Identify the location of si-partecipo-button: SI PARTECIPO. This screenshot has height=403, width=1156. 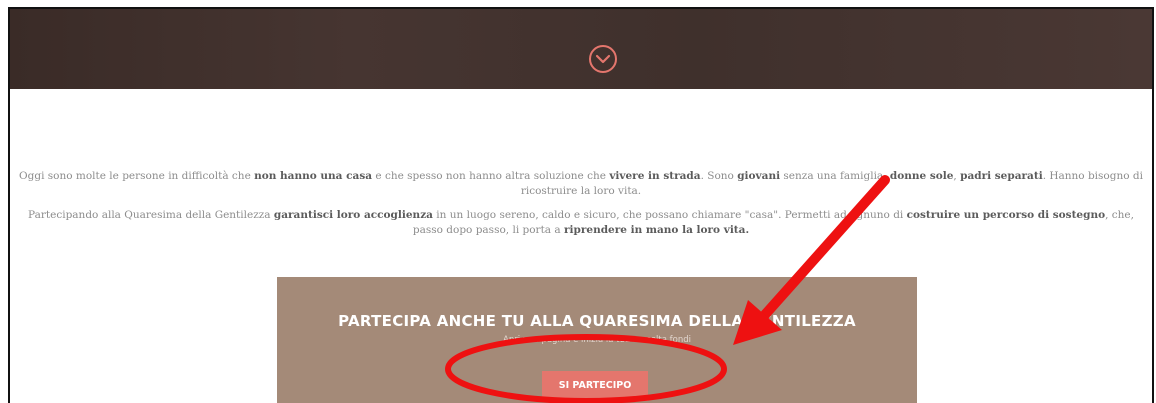
(595, 386).